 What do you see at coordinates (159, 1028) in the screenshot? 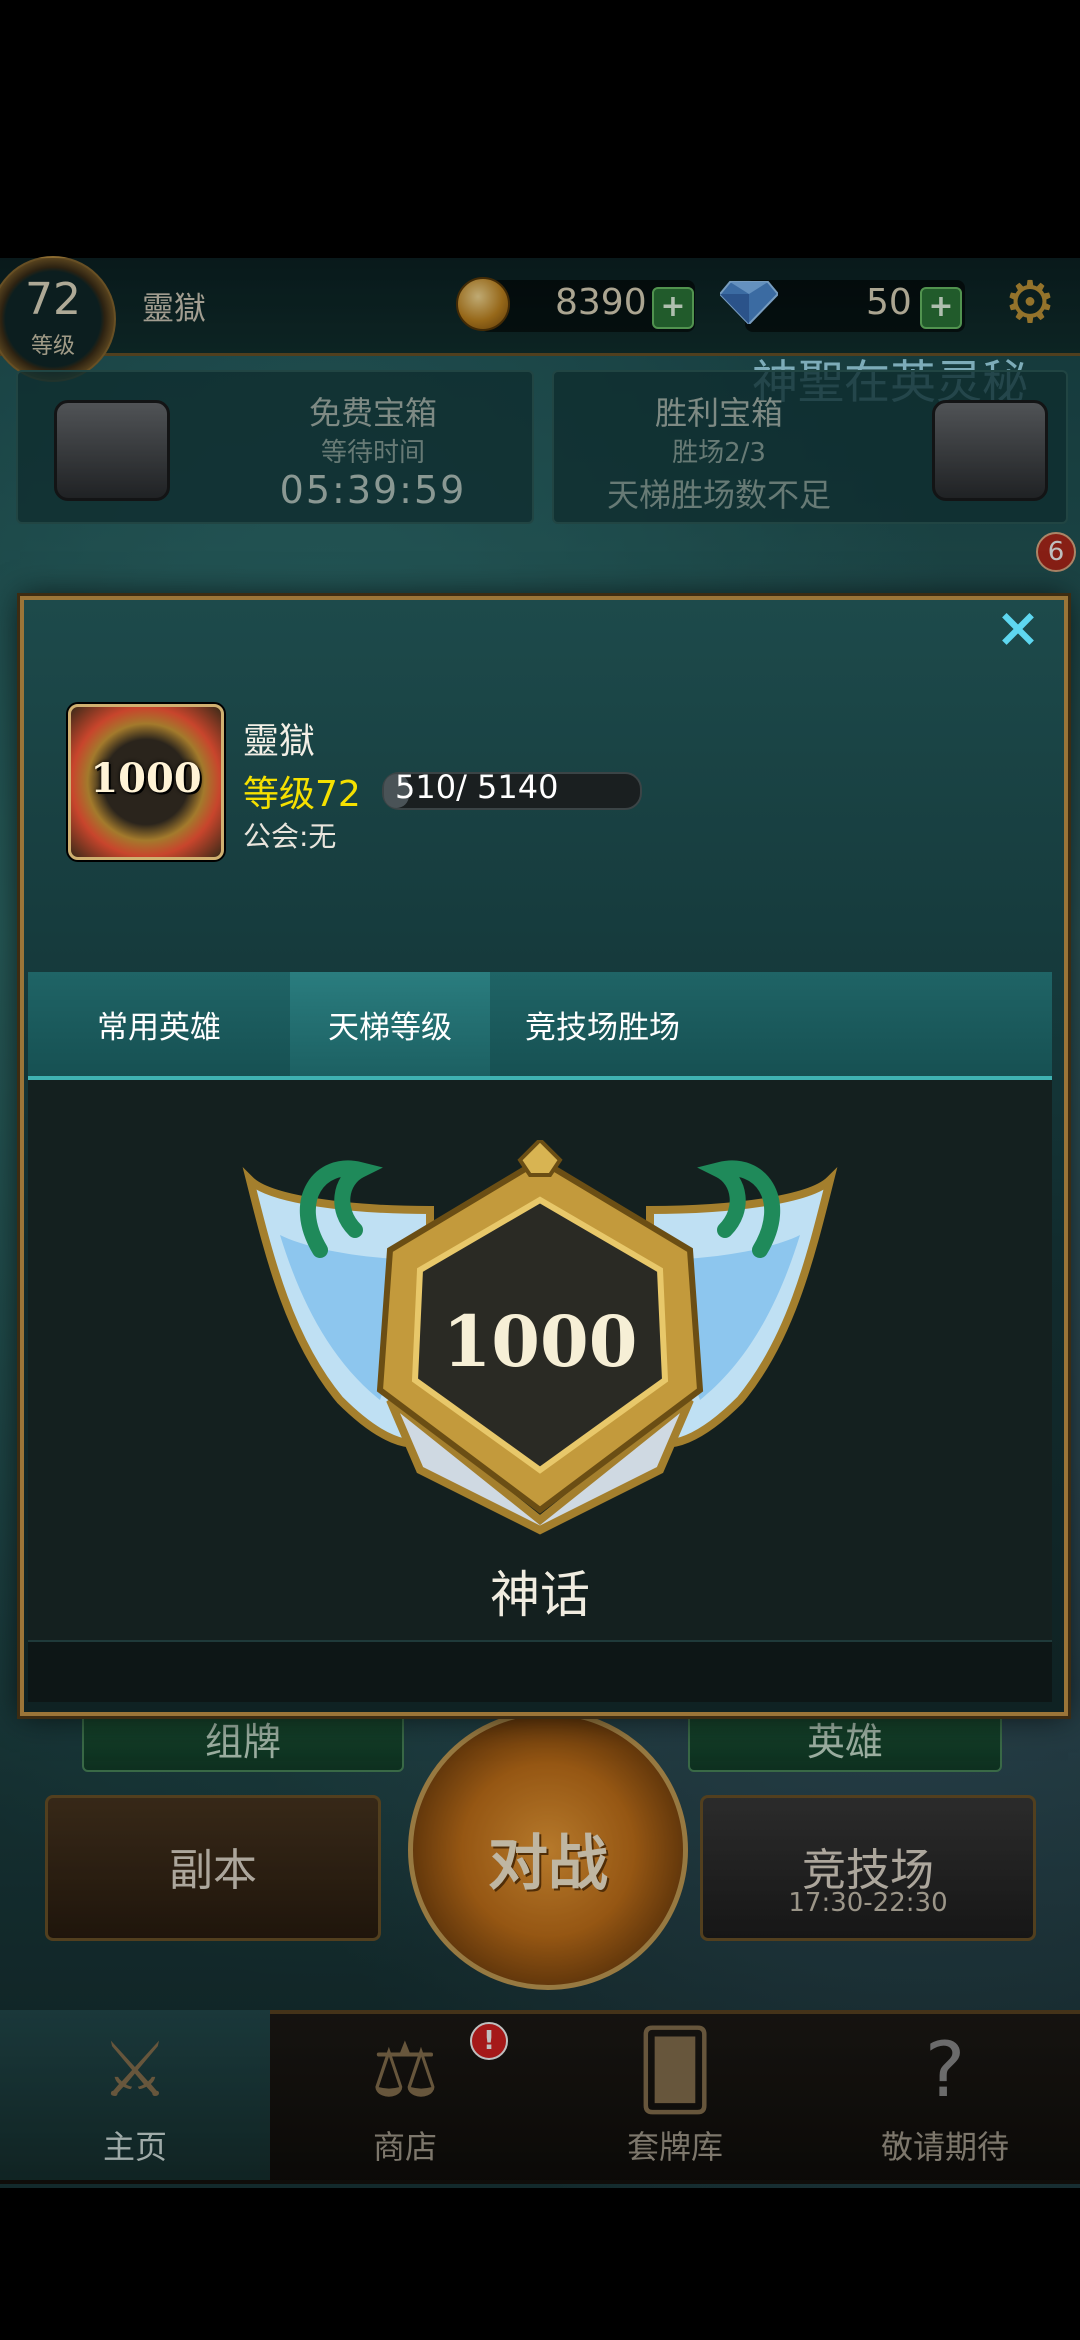
I see `tab-frequent-heroes-label: 常用英雄` at bounding box center [159, 1028].